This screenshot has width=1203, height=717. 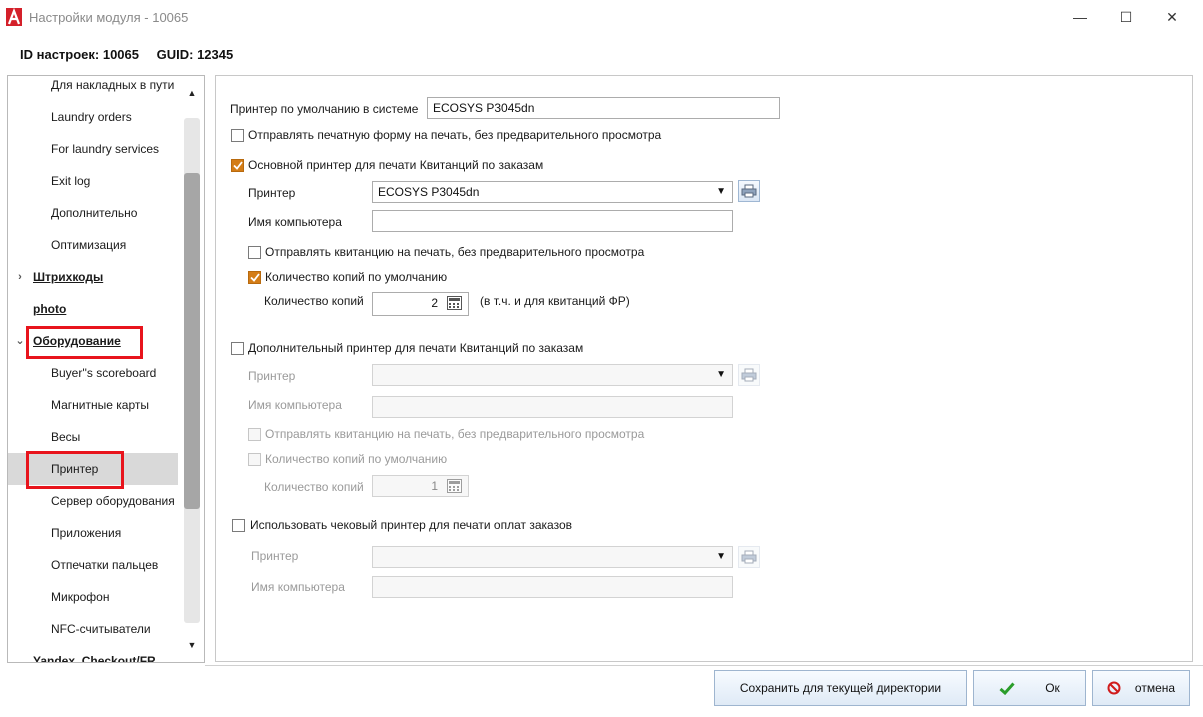 What do you see at coordinates (84, 342) in the screenshot?
I see `highlight-box-equipment` at bounding box center [84, 342].